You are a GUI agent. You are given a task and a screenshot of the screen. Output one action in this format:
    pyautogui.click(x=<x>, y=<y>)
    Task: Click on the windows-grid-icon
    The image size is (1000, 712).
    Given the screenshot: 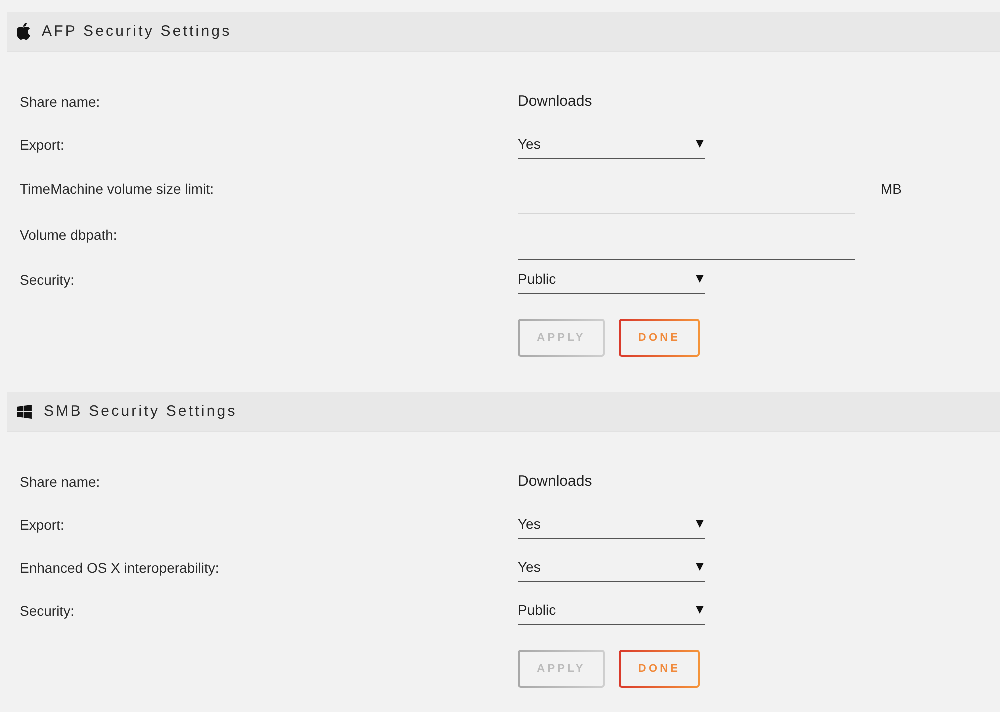 What is the action you would take?
    pyautogui.click(x=24, y=411)
    